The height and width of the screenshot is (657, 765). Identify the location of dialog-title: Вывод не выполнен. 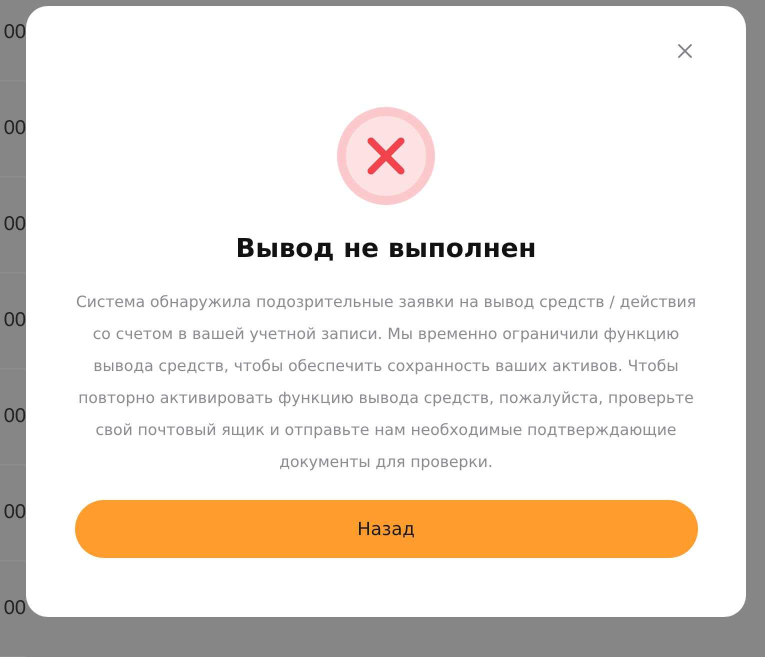
(386, 249).